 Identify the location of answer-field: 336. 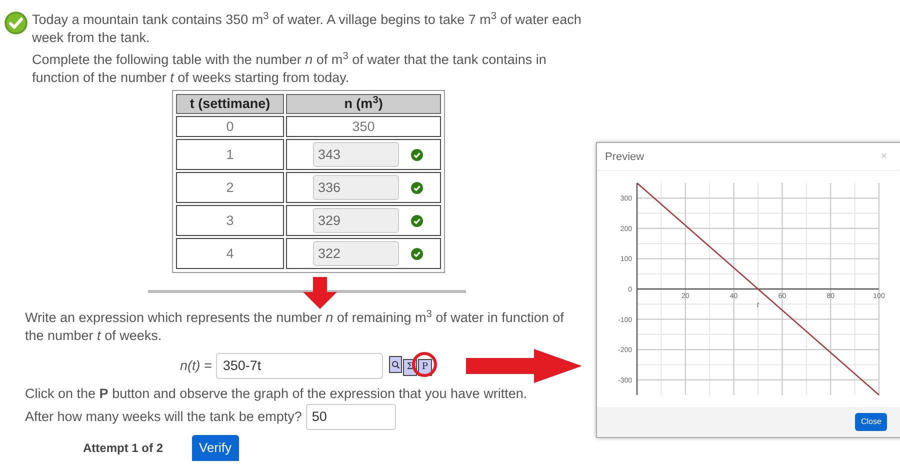
(356, 187).